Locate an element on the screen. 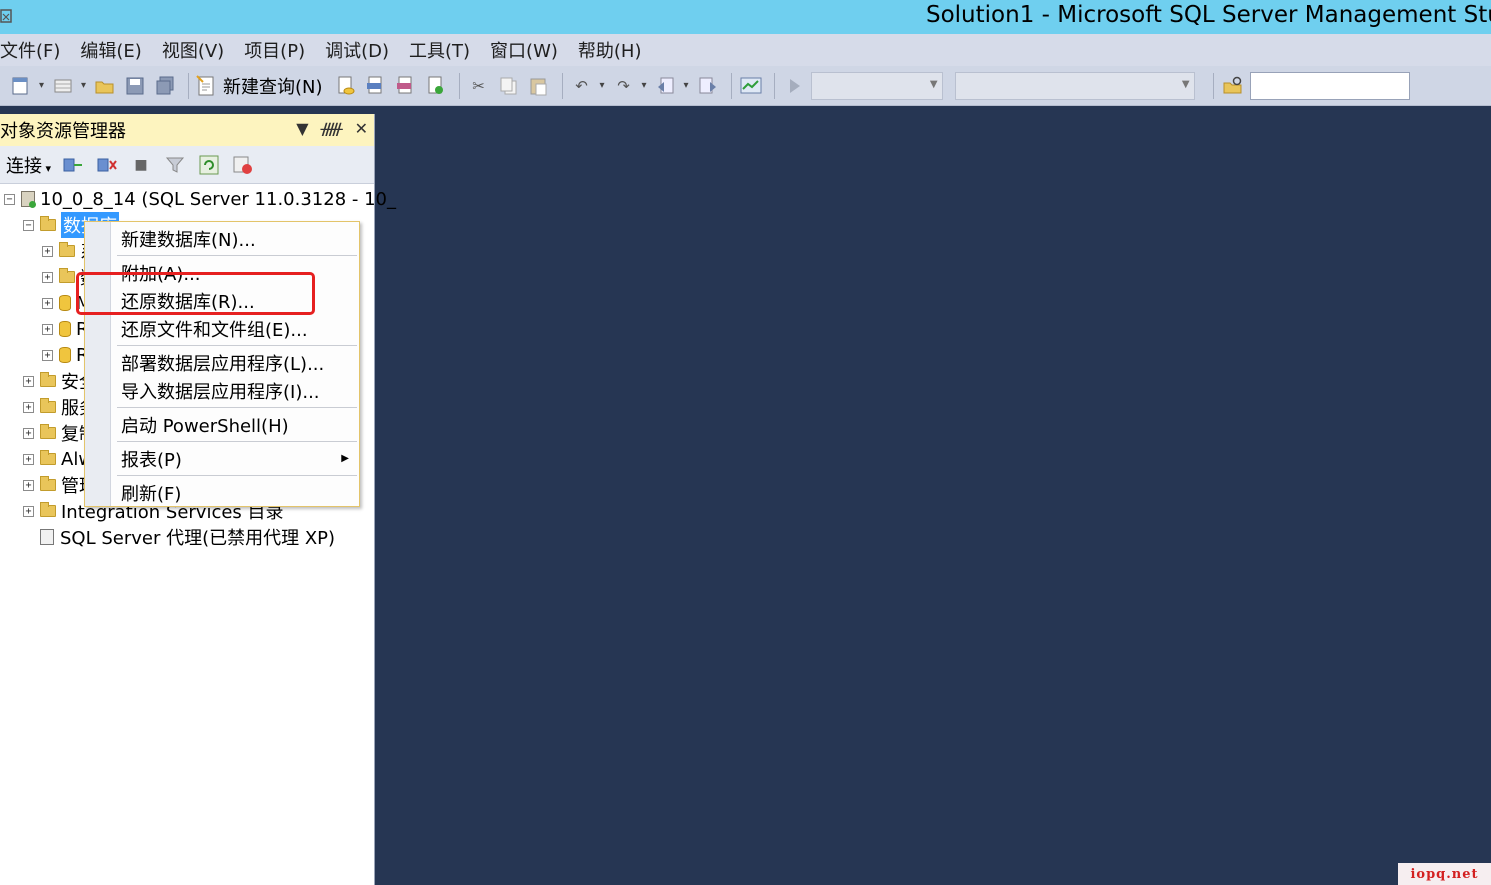  disconnect-icon is located at coordinates (107, 165).